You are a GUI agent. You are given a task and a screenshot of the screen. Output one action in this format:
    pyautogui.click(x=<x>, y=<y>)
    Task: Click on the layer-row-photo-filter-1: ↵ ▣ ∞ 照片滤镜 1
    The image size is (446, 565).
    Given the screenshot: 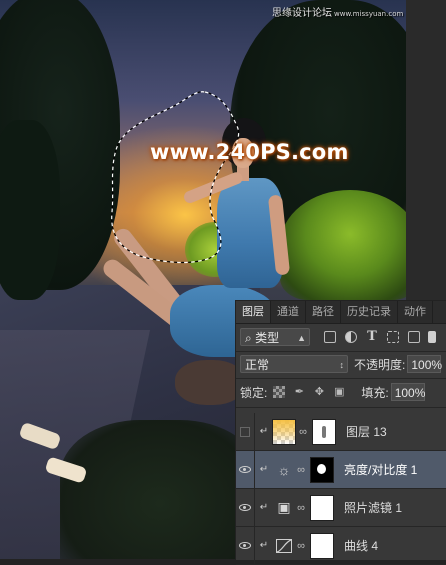 What is the action you would take?
    pyautogui.click(x=341, y=507)
    